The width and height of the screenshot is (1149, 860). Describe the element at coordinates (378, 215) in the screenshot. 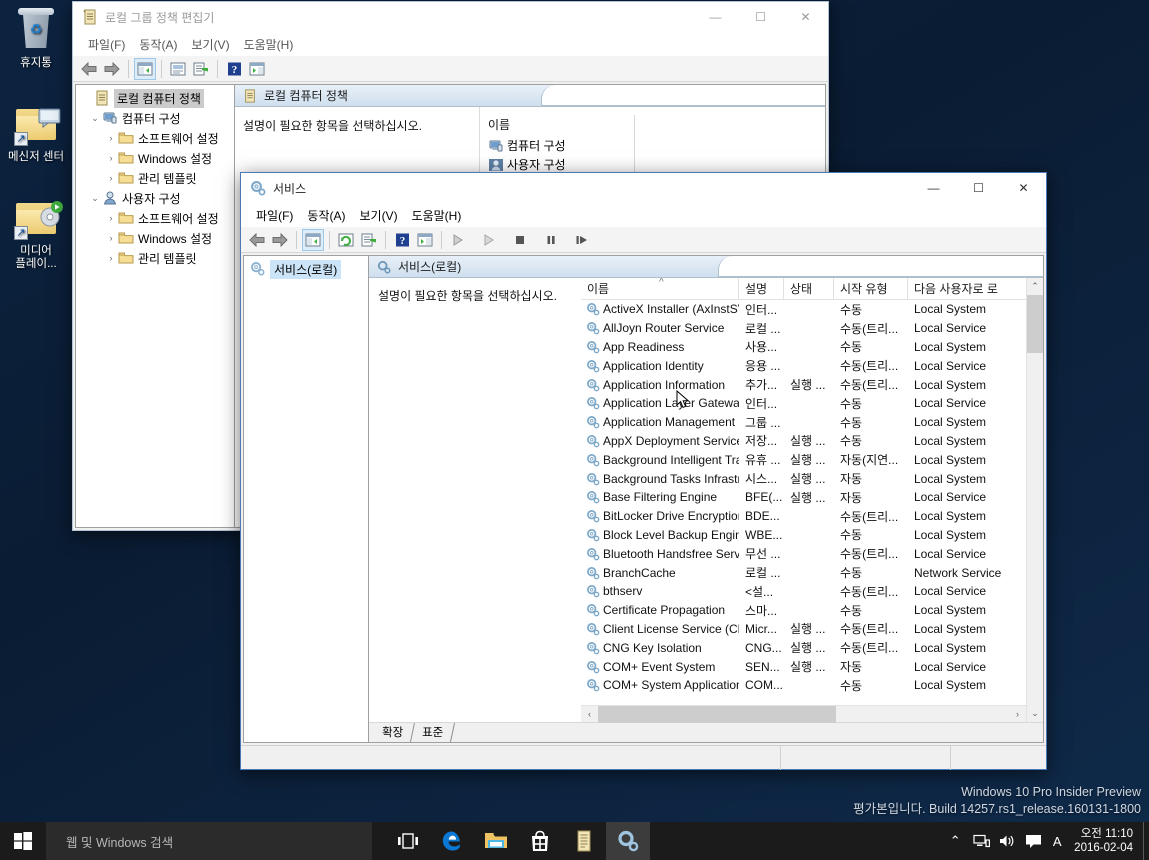

I see `services-menu-view: 보기(V)` at that location.